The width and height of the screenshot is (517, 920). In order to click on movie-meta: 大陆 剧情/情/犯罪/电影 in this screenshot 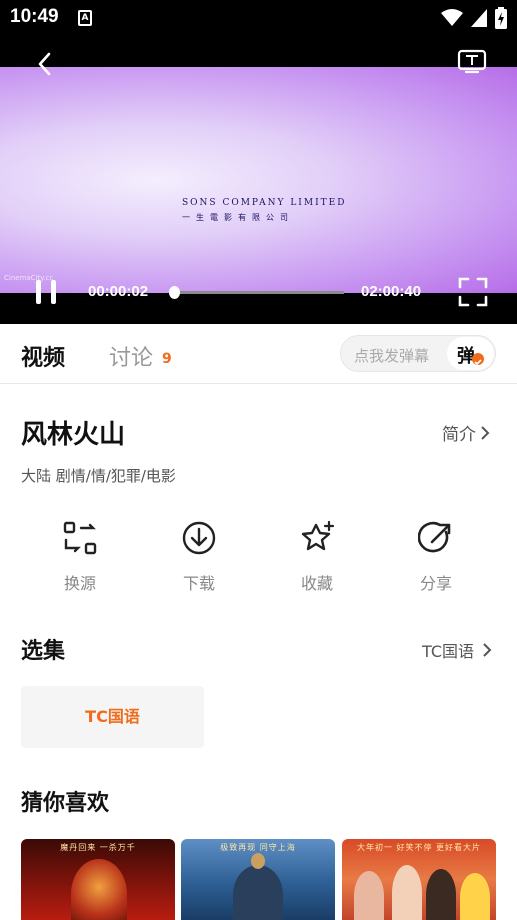, I will do `click(98, 476)`.